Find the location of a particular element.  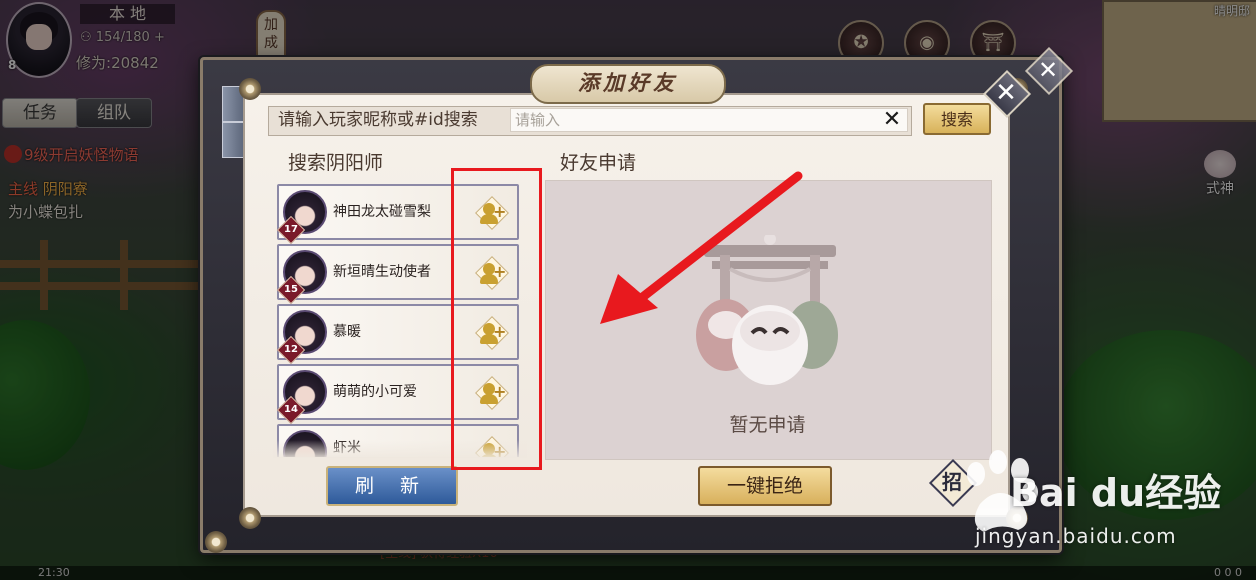

dialog-title: 添加好友 is located at coordinates (628, 84).